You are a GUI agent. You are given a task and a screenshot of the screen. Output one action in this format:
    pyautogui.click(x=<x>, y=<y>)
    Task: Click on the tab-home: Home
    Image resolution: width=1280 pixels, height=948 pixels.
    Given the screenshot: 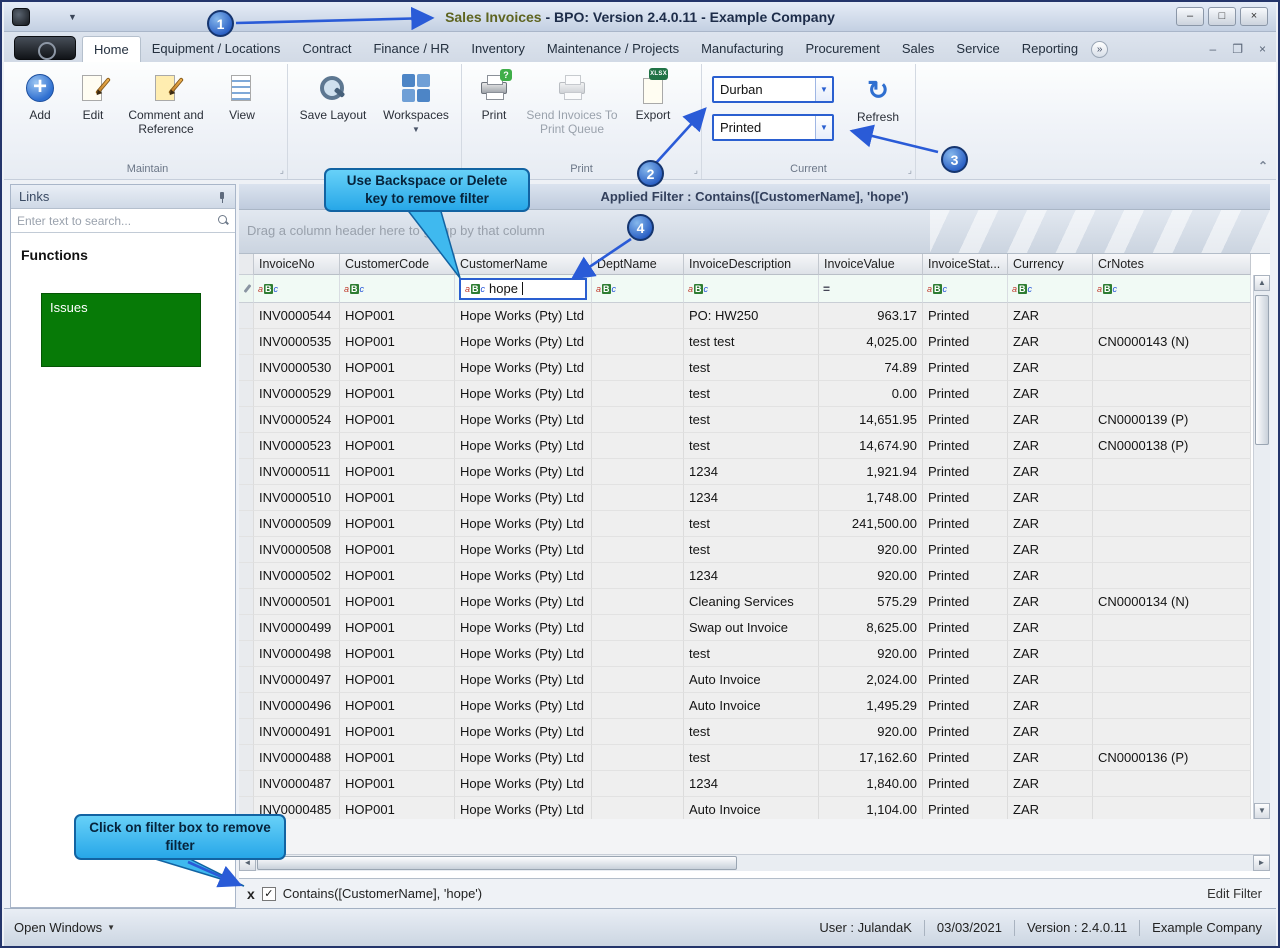 What is the action you would take?
    pyautogui.click(x=111, y=49)
    